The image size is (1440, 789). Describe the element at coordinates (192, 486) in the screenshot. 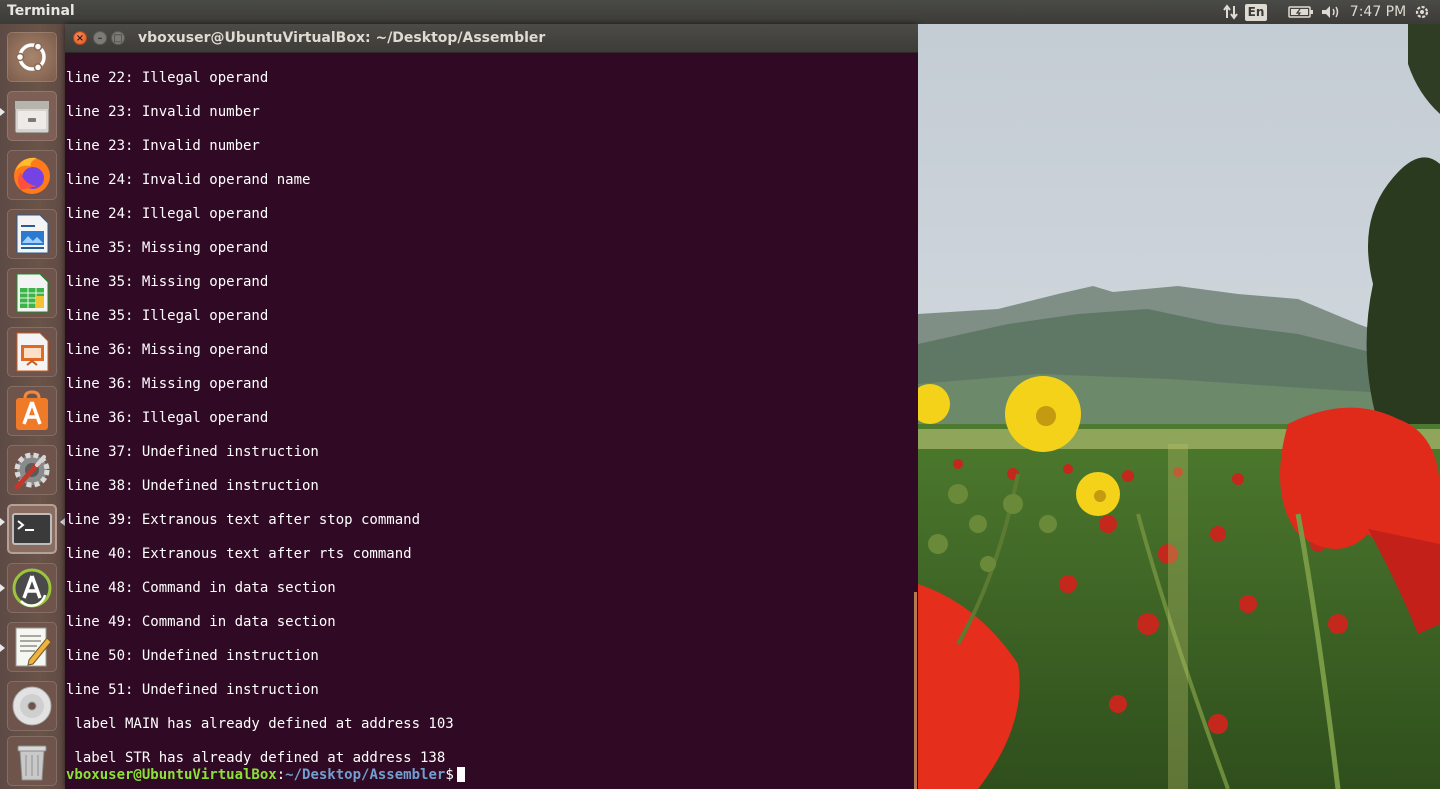

I see `output-line: line 38: Undefined instruction` at that location.